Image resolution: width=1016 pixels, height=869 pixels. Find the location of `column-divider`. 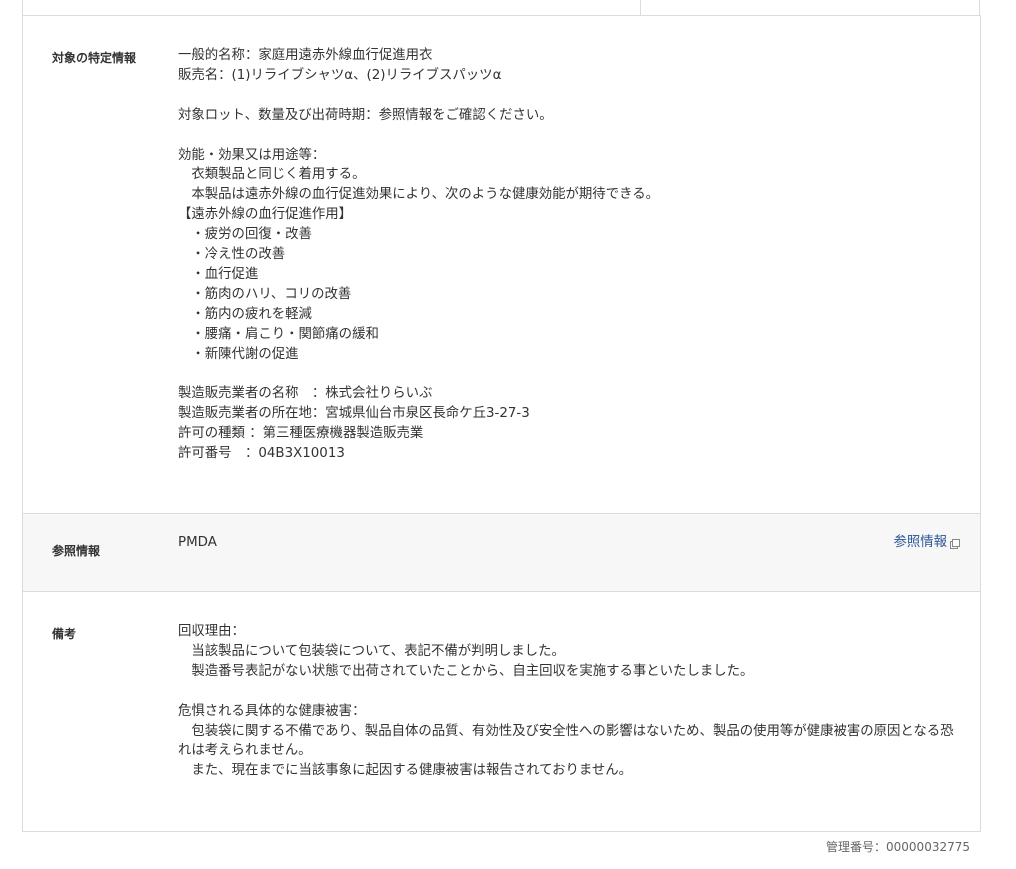

column-divider is located at coordinates (640, 7).